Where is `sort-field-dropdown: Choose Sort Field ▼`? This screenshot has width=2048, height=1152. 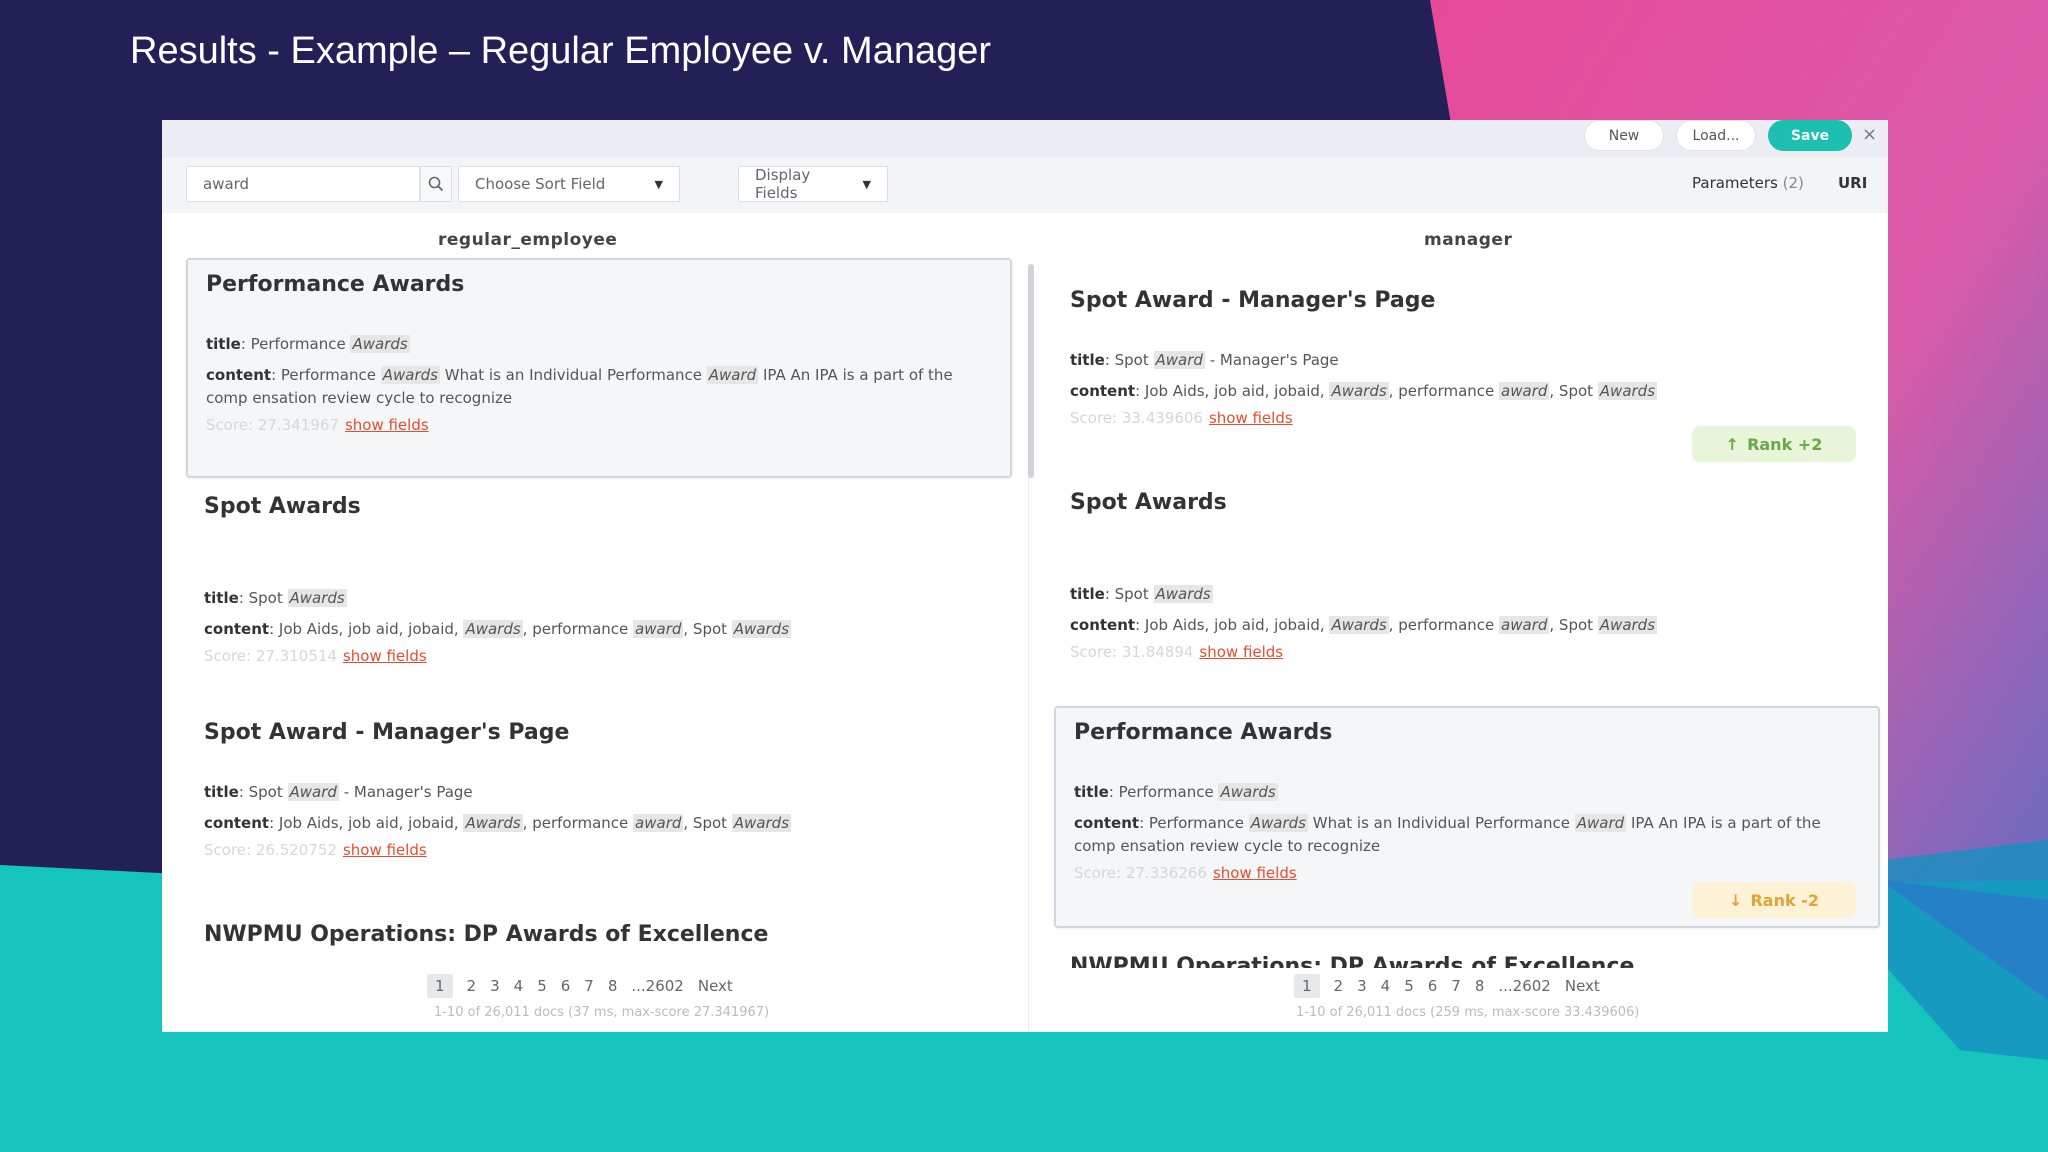 sort-field-dropdown: Choose Sort Field ▼ is located at coordinates (569, 184).